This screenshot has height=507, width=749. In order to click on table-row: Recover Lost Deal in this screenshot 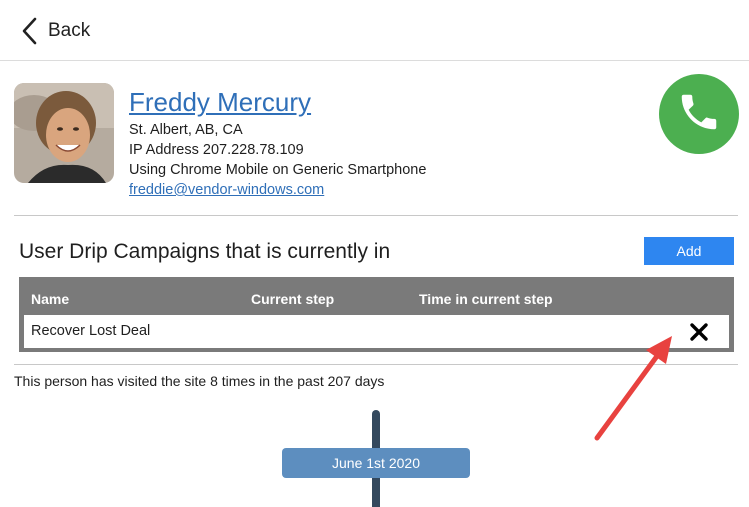, I will do `click(376, 331)`.